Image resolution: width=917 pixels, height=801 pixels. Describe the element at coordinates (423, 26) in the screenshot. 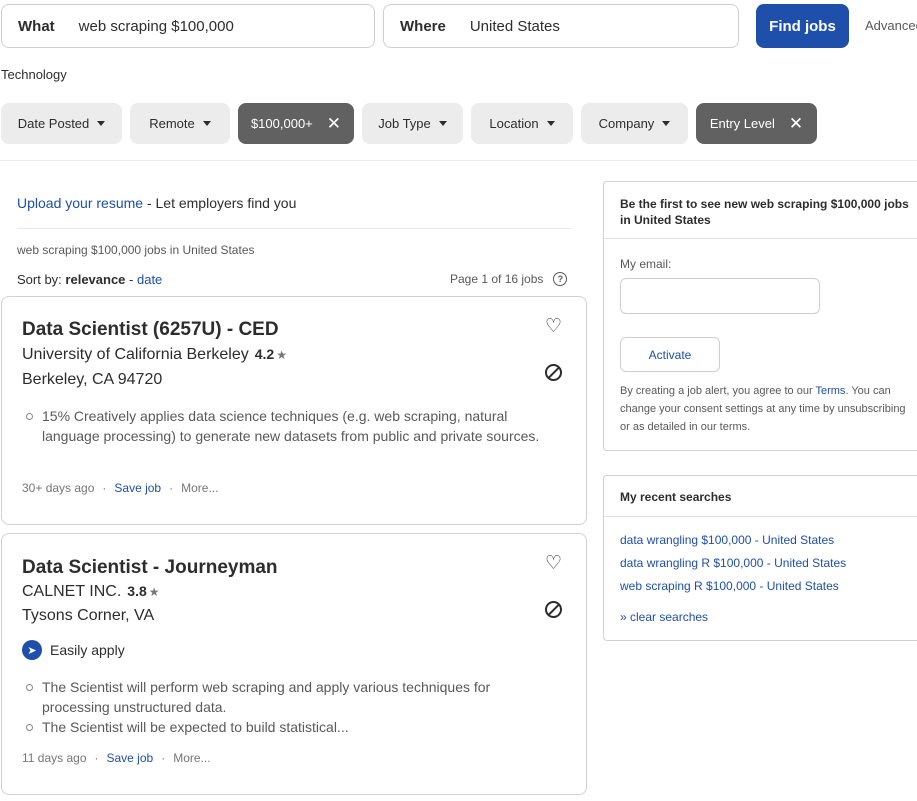

I see `where-label: Where` at that location.